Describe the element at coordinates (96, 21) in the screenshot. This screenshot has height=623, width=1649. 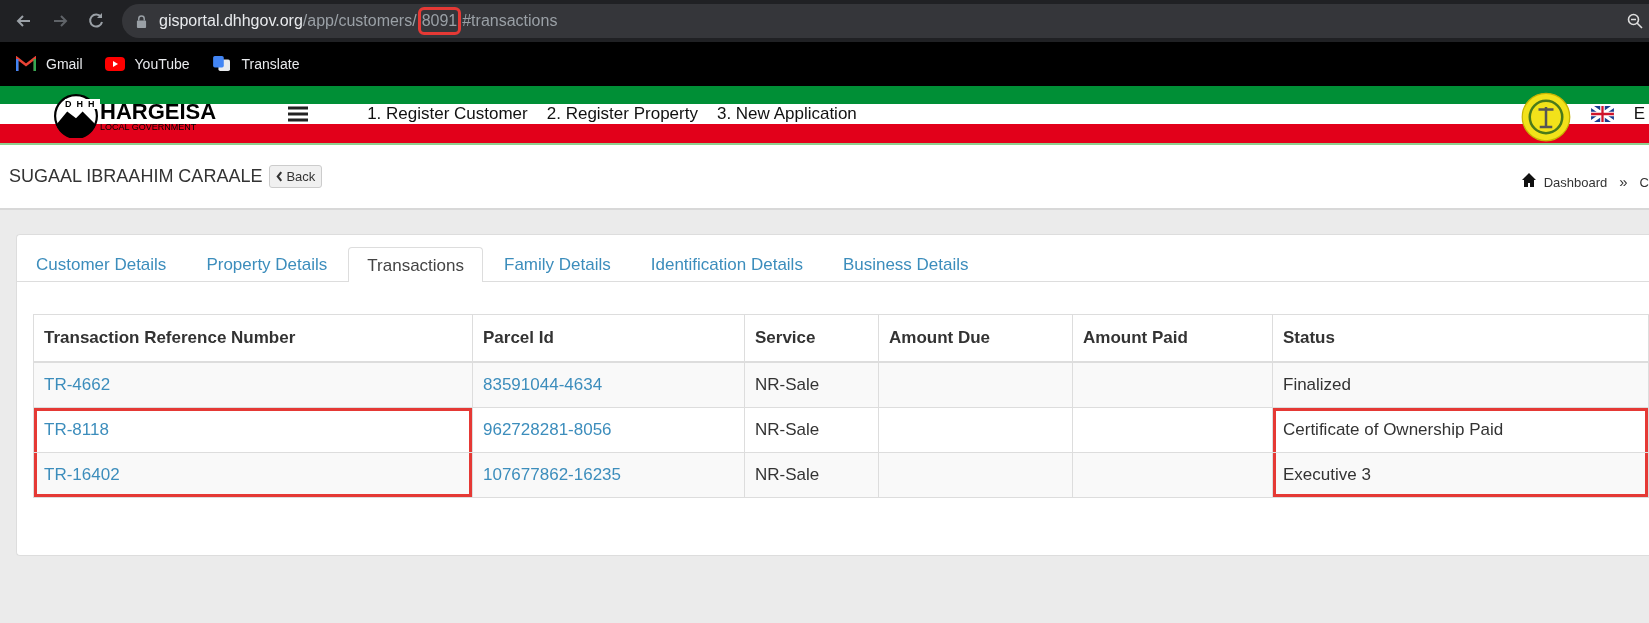
I see `reload-icon` at that location.